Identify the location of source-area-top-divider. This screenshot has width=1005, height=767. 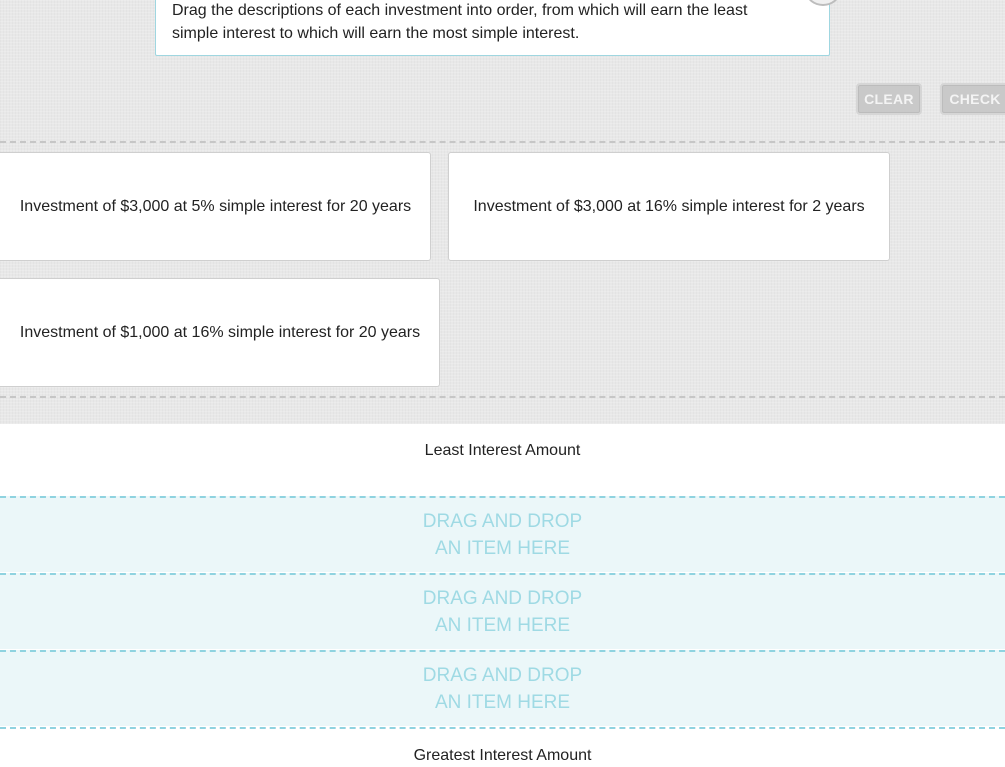
(502, 142).